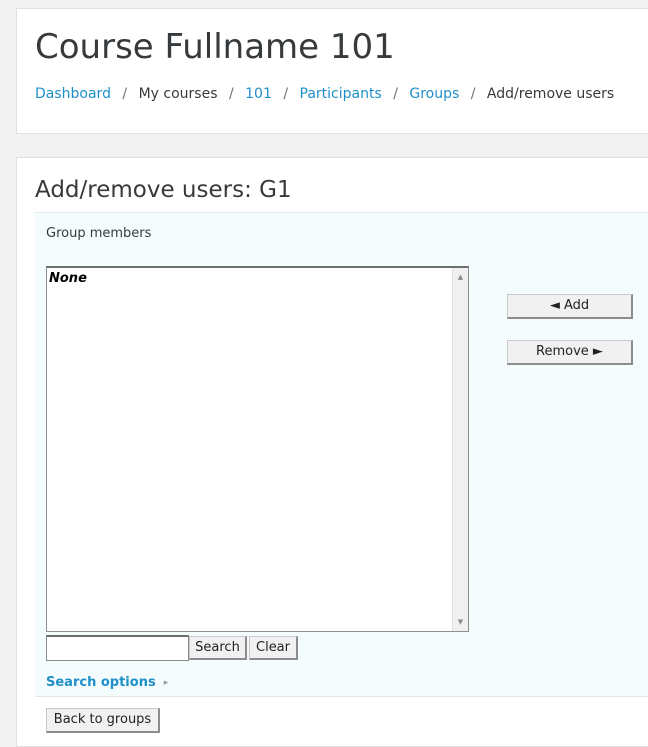  I want to click on expand-arrow-icon: ▸, so click(166, 683).